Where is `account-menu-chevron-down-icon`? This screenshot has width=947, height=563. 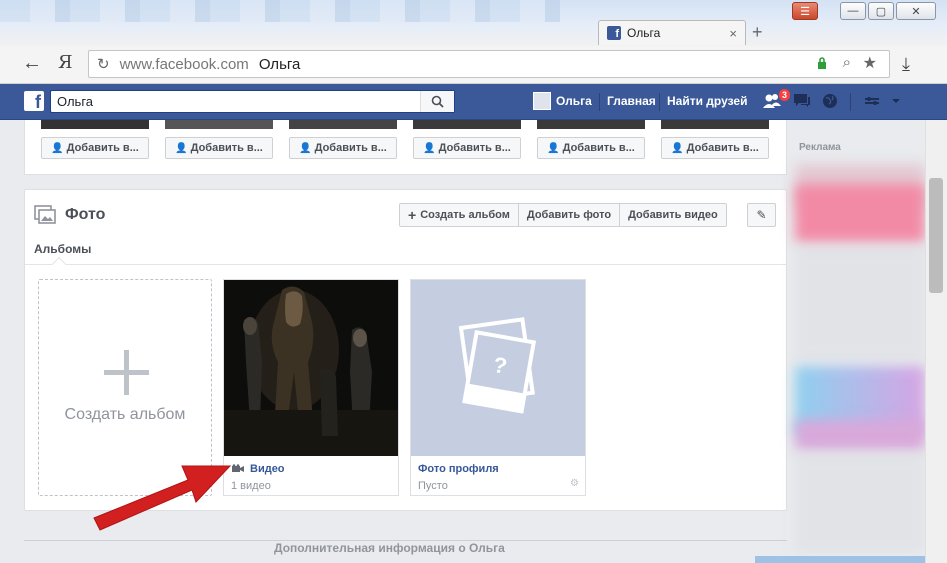
account-menu-chevron-down-icon is located at coordinates (896, 101).